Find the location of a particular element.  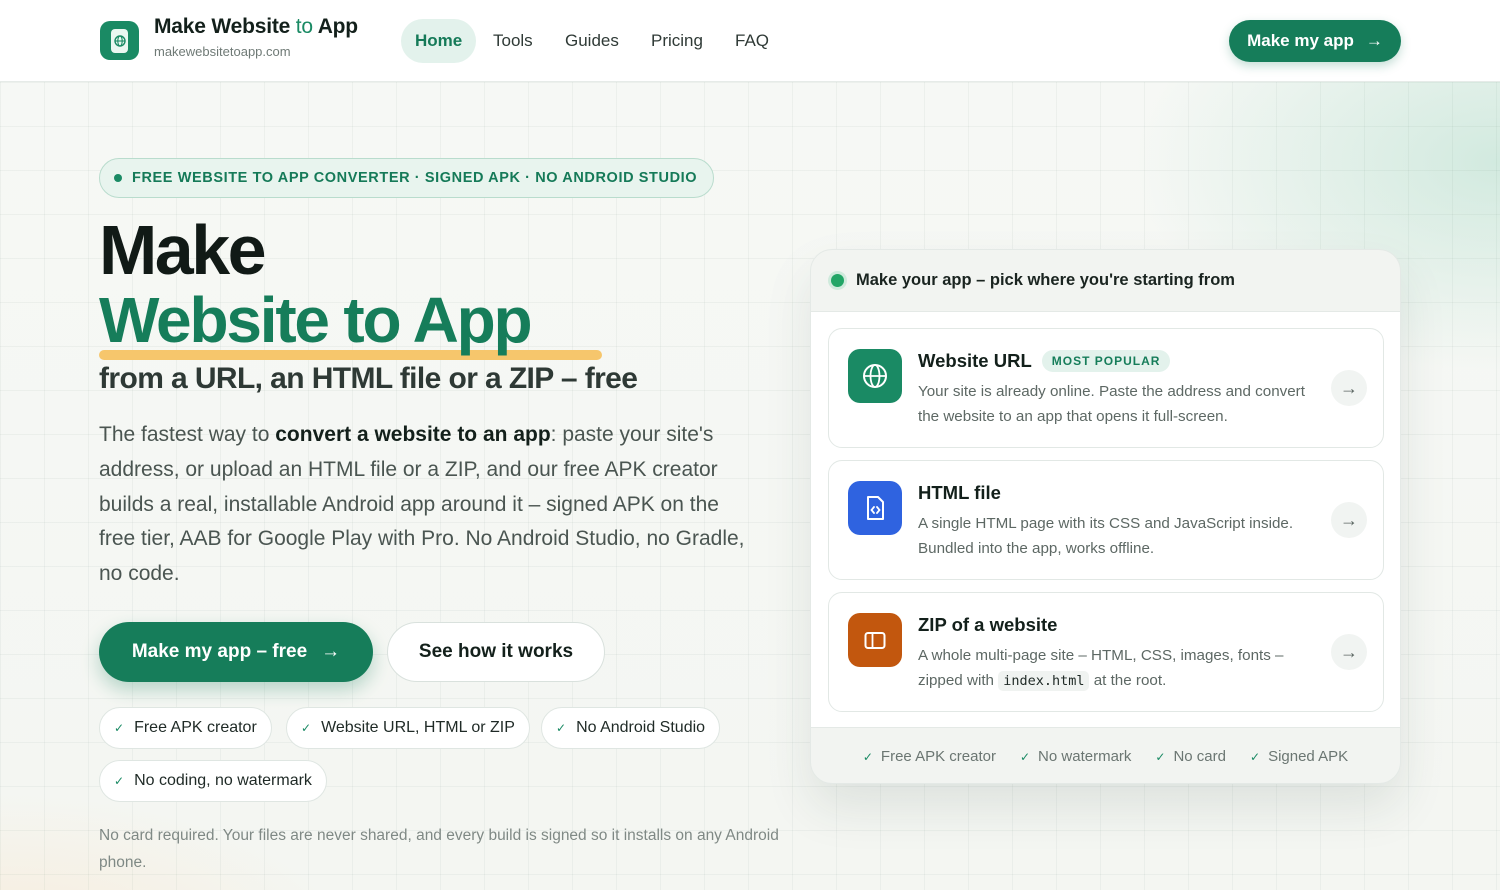

brand-domain: makewebsitetoapp.com is located at coordinates (222, 51).